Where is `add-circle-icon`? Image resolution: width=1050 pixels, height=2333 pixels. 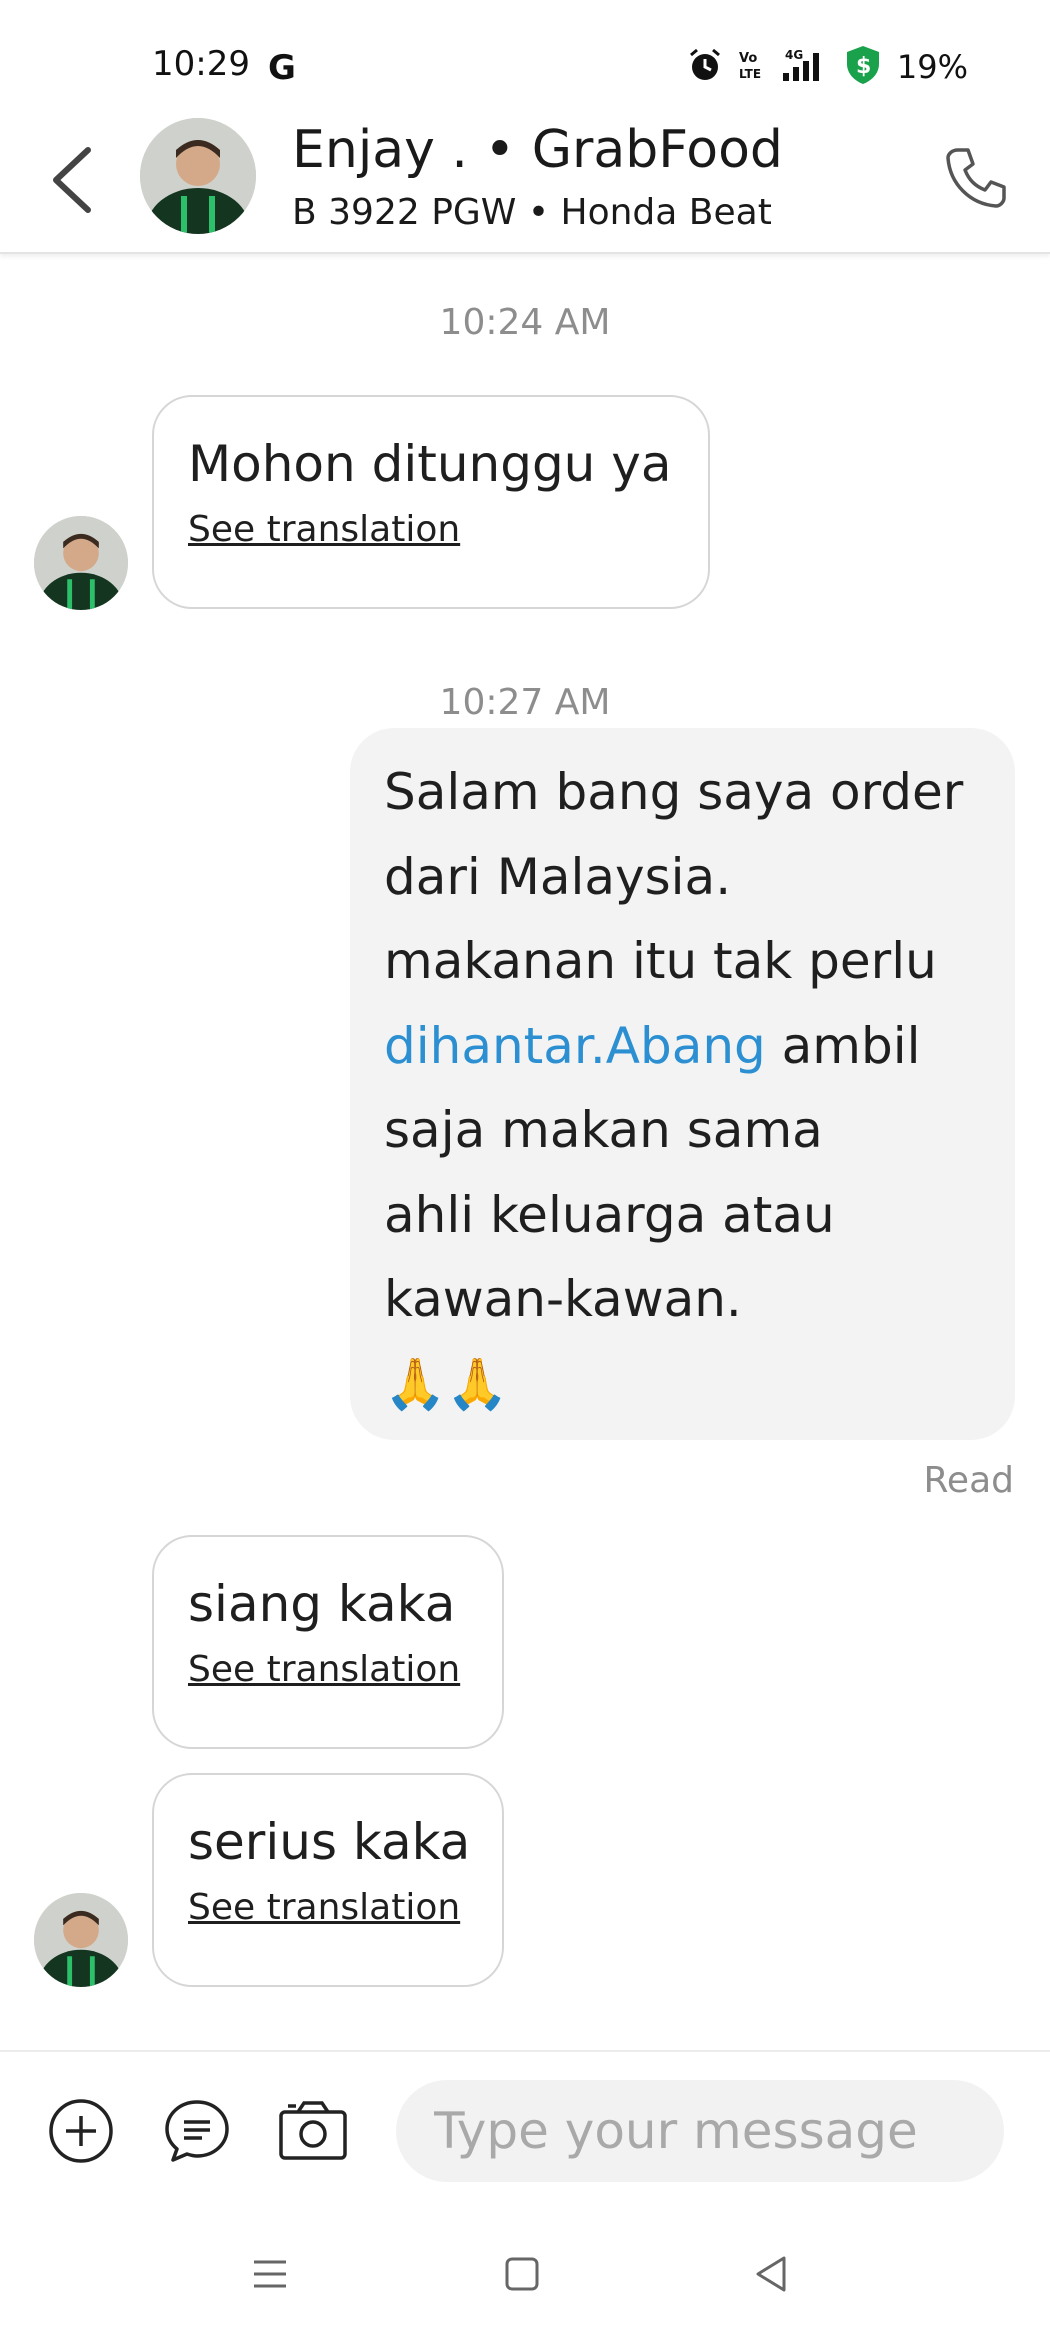 add-circle-icon is located at coordinates (81, 2131).